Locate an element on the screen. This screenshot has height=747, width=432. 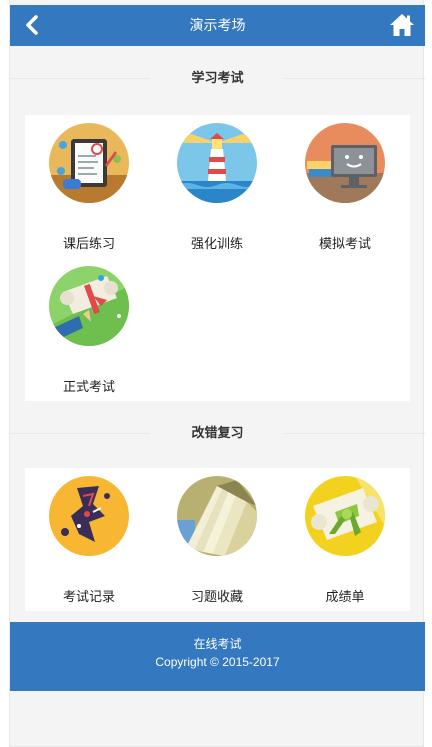
diploma-icon is located at coordinates (89, 306).